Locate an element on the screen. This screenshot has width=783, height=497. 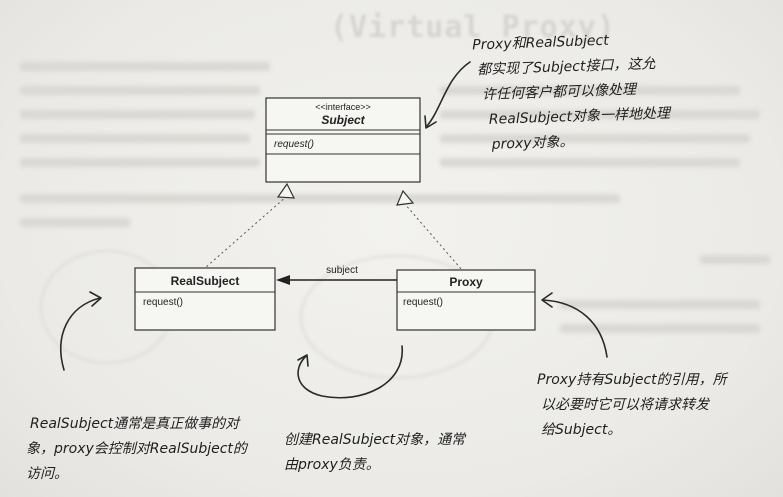
bottom-left-note-arrow is located at coordinates (80, 334).